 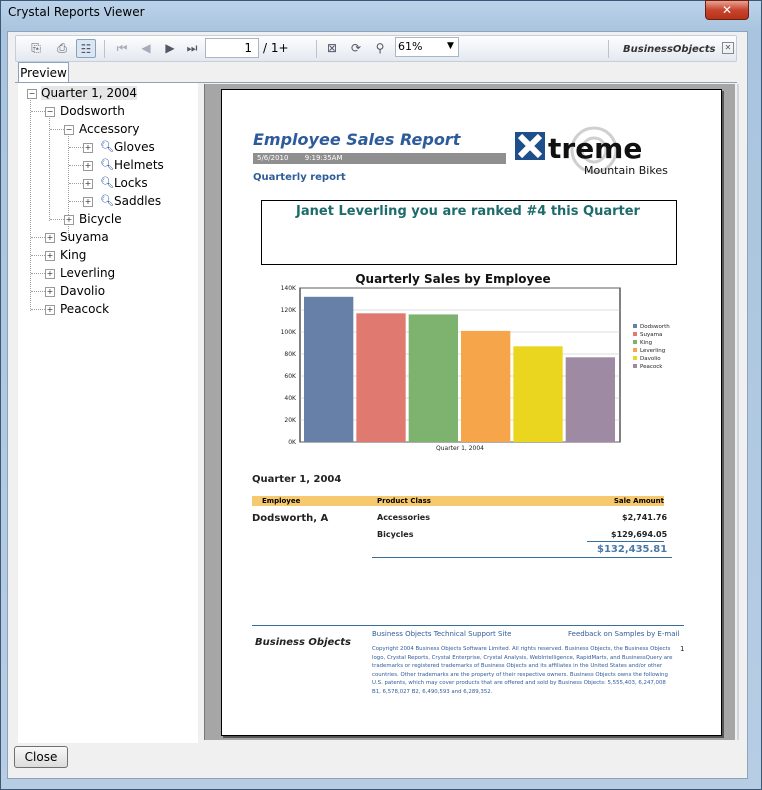 What do you see at coordinates (41, 757) in the screenshot?
I see `close-button: Close` at bounding box center [41, 757].